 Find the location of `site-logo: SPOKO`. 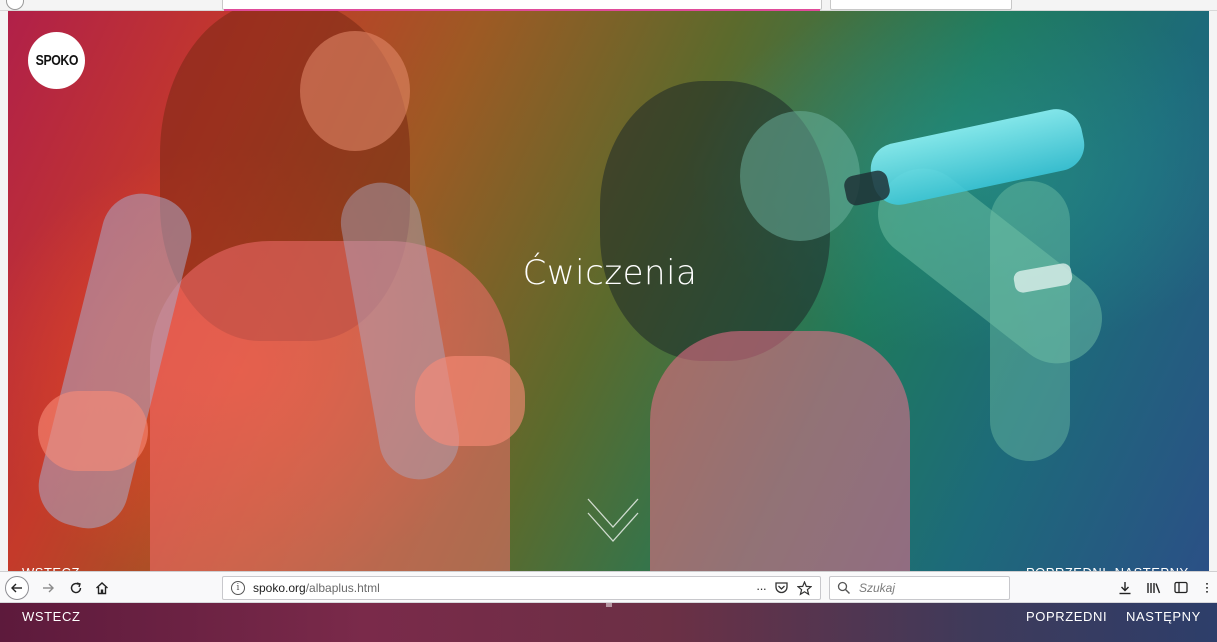

site-logo: SPOKO is located at coordinates (56, 60).